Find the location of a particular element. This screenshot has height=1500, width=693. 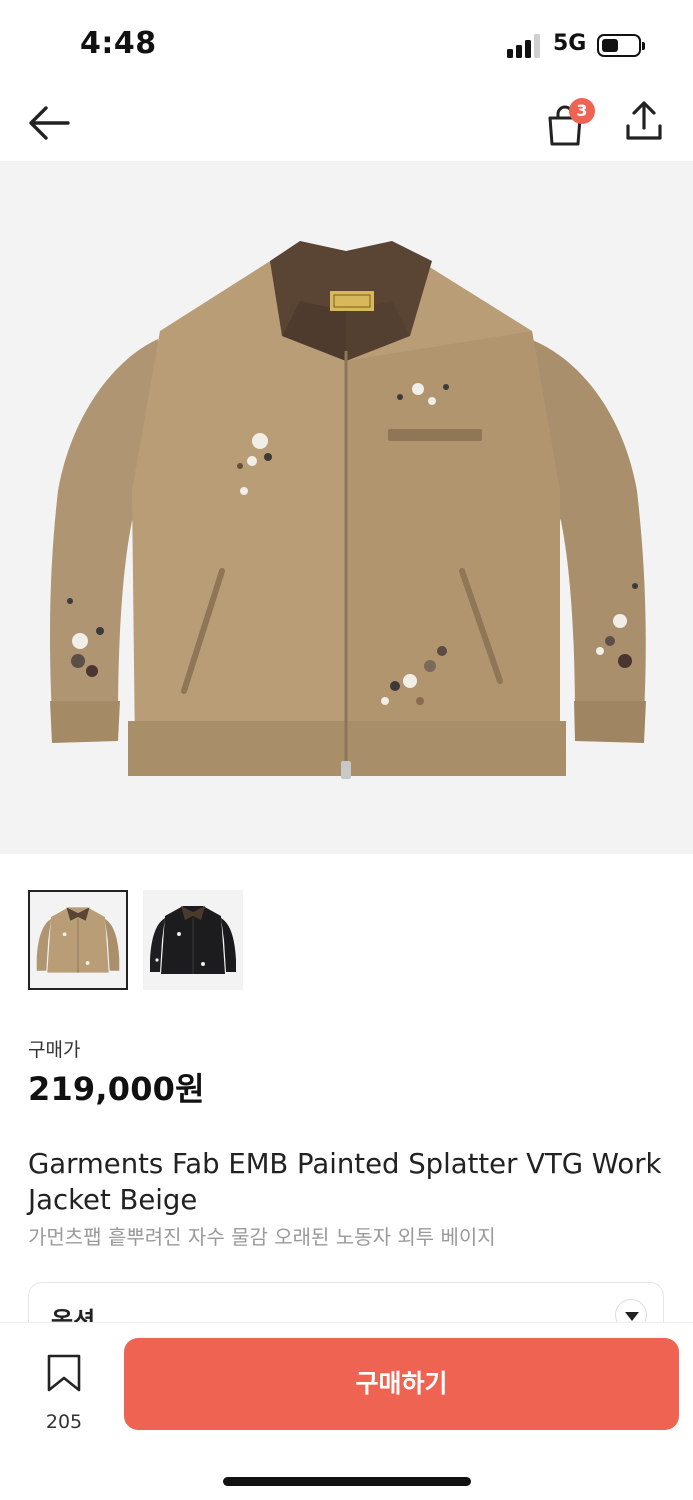

product-price: 219,000원 is located at coordinates (116, 1089).